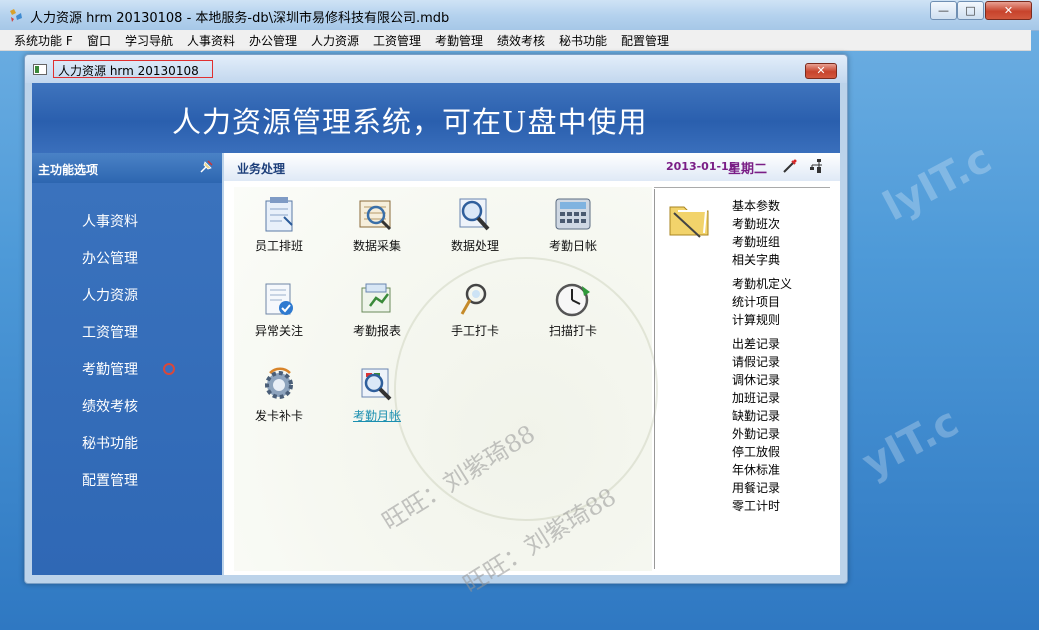 The width and height of the screenshot is (1039, 630). What do you see at coordinates (128, 71) in the screenshot?
I see `child-window-title: 人力资源 hrm 20130108` at bounding box center [128, 71].